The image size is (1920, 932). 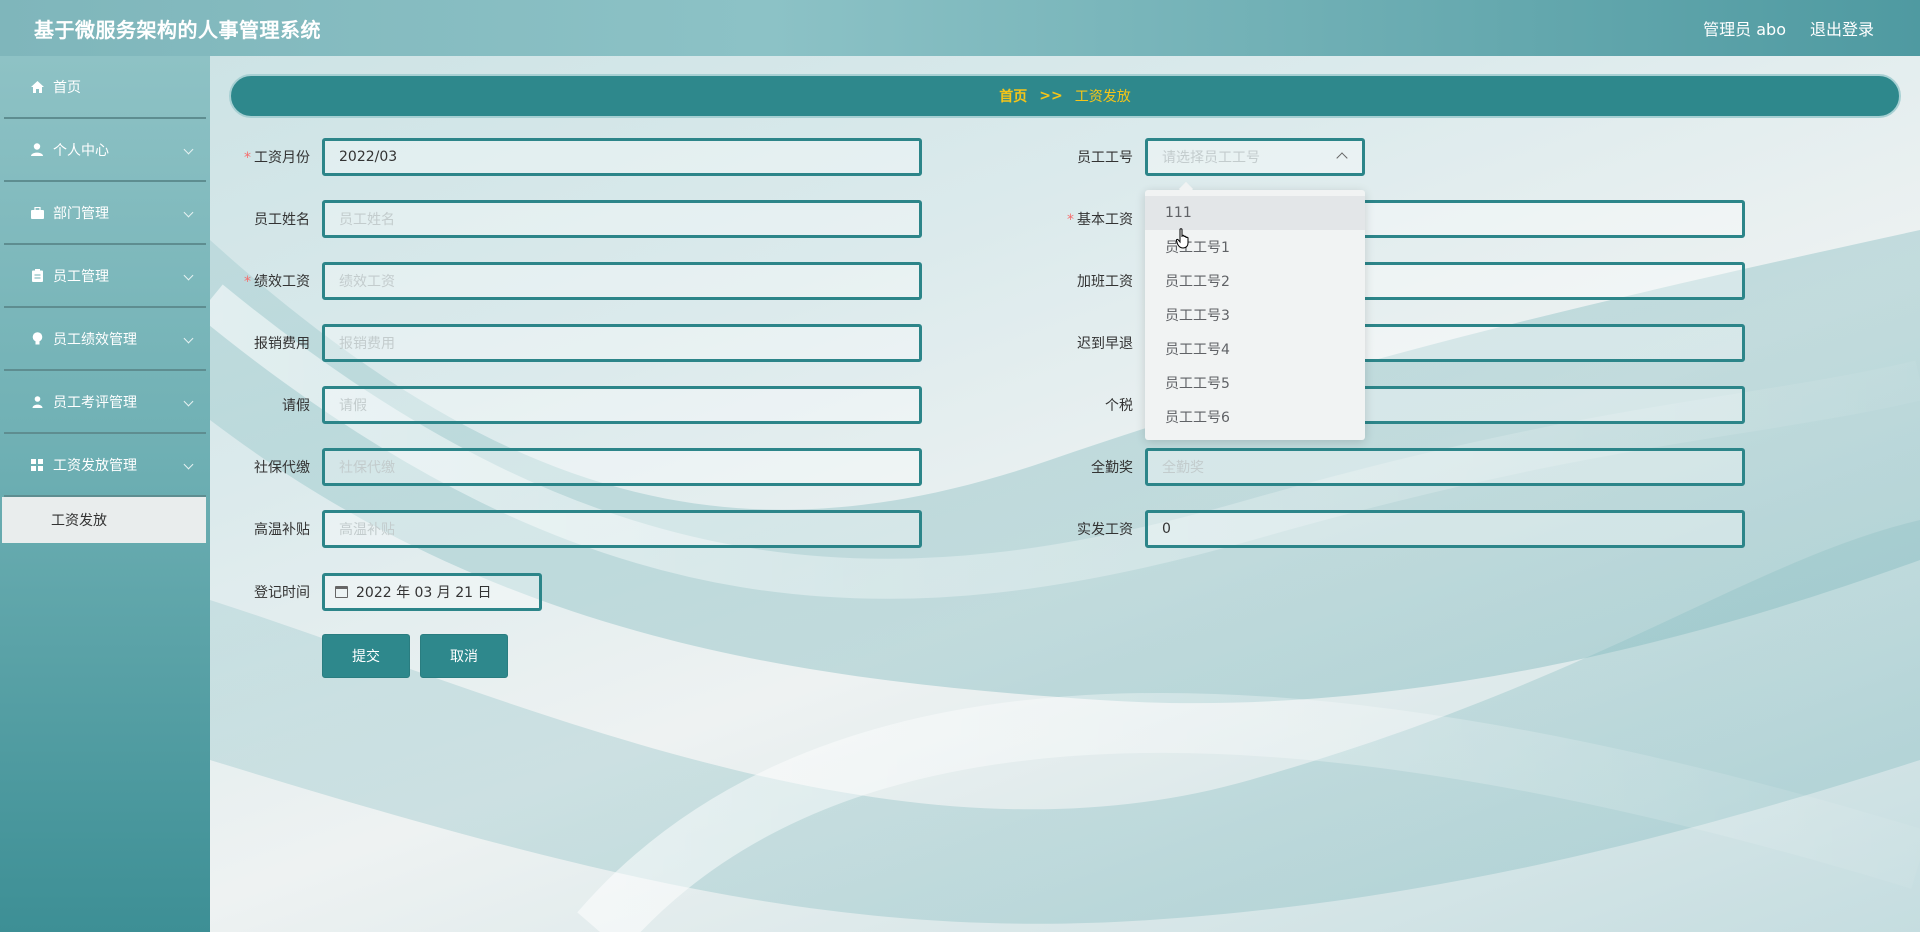 I want to click on field-label: 迟到早退, so click(x=1105, y=344).